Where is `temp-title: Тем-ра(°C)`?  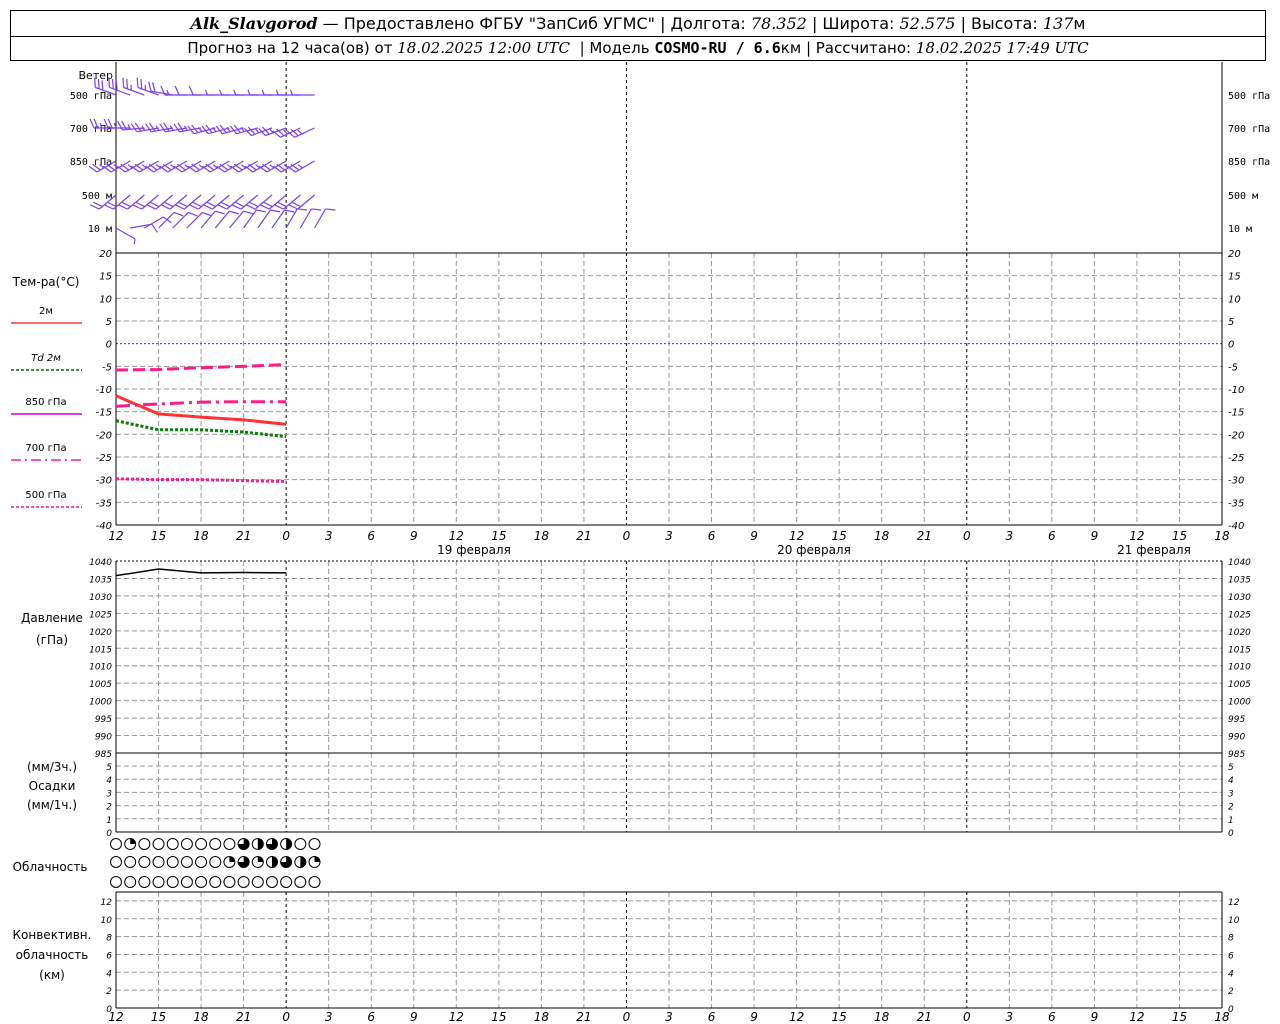
temp-title: Тем-ра(°C) is located at coordinates (46, 282).